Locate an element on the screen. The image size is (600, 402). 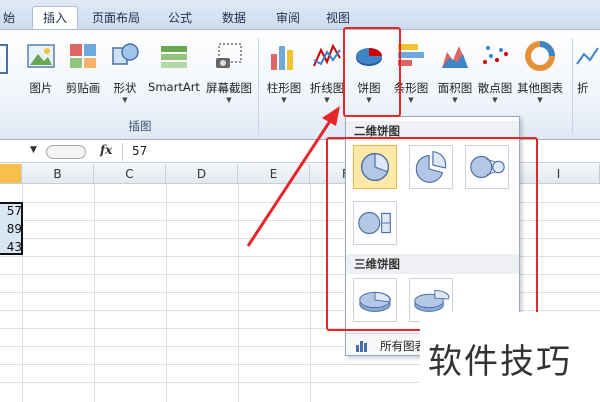
watermark: 软件技巧 is located at coordinates (510, 357).